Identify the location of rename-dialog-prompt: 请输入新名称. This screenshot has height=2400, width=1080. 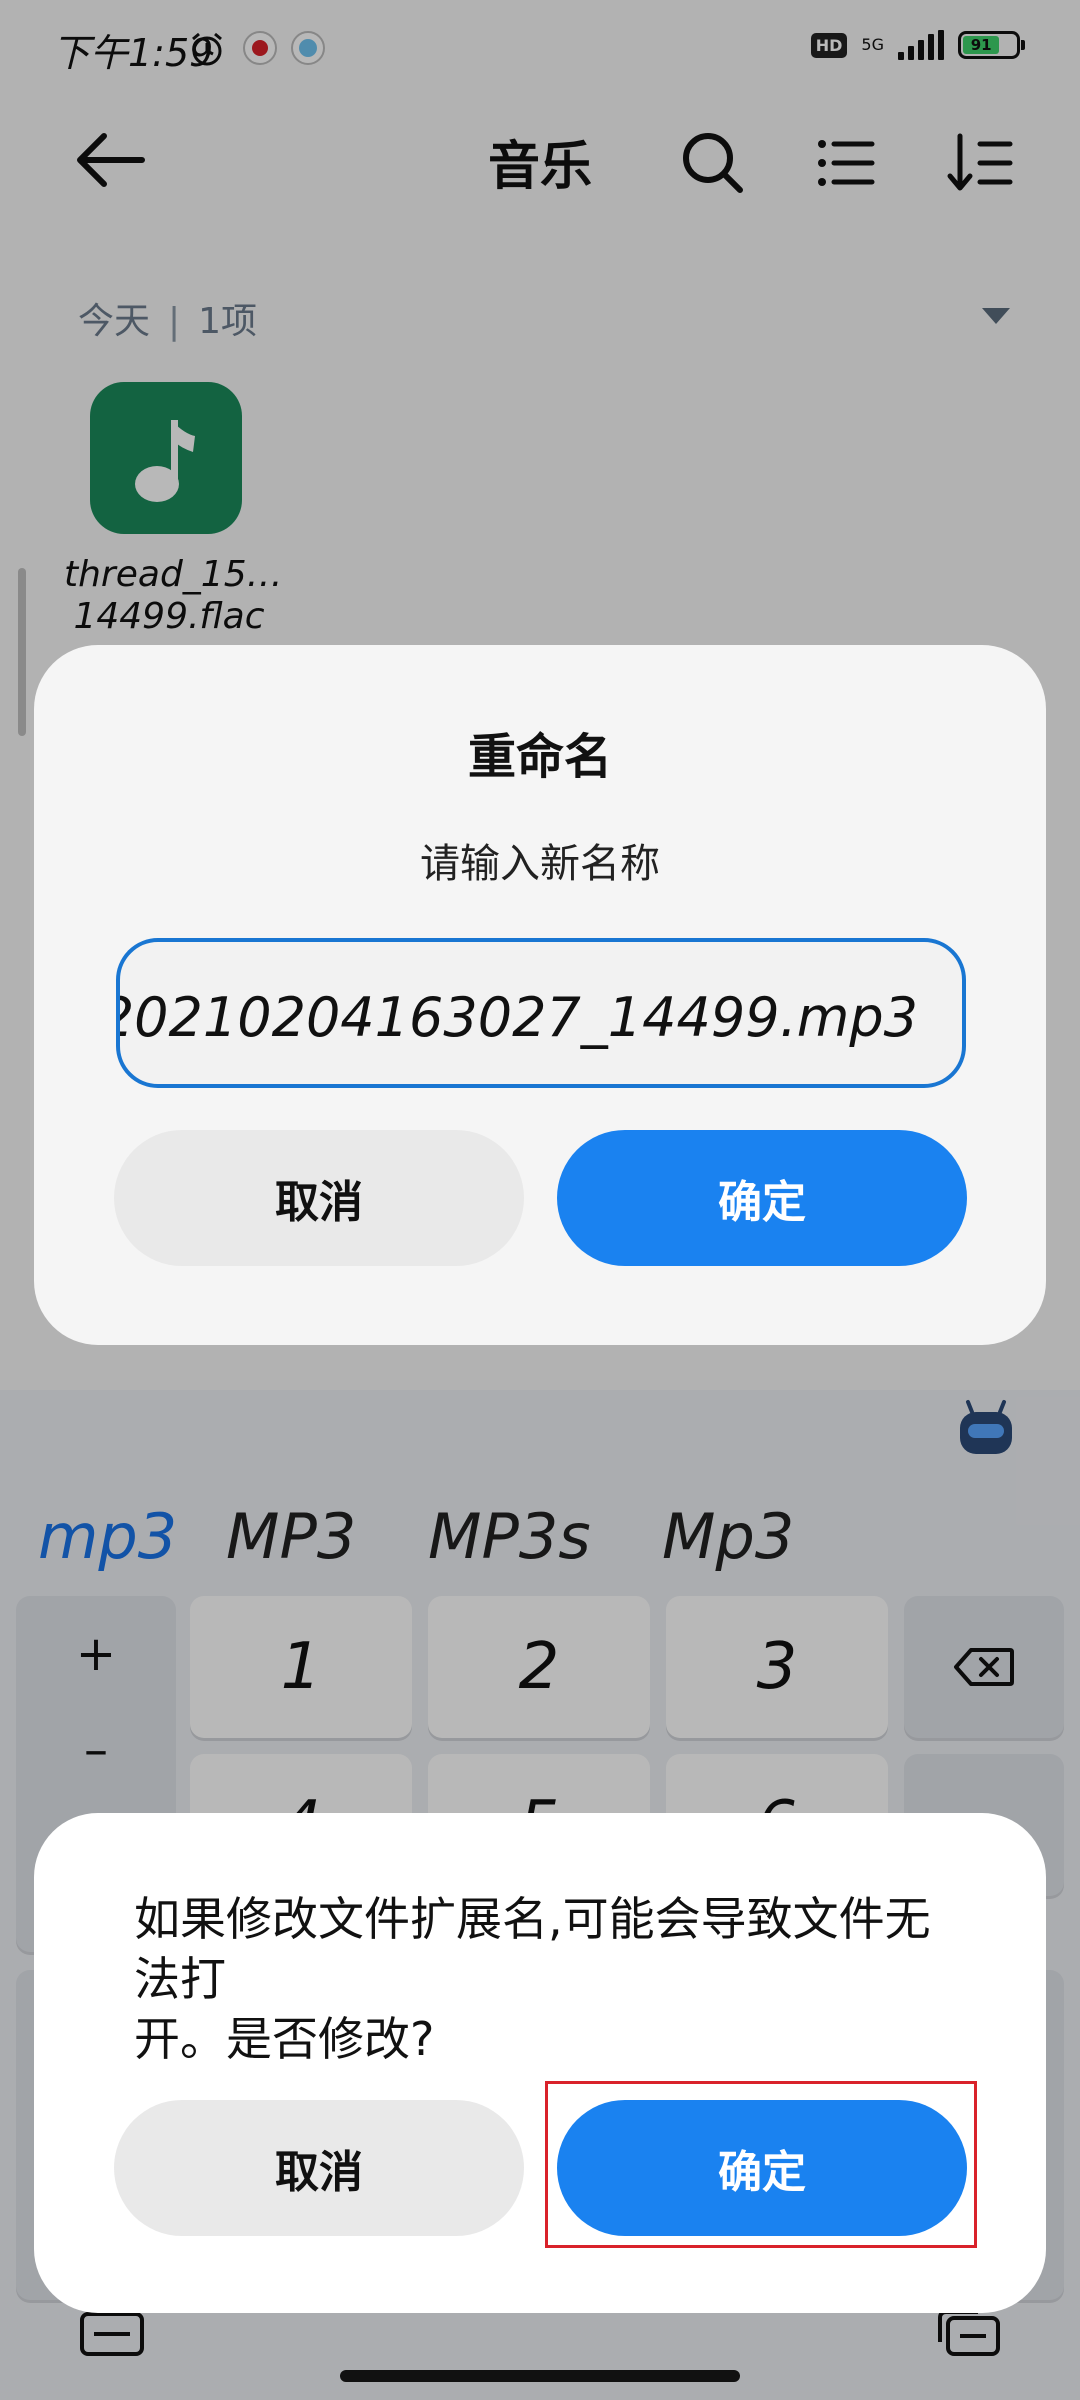
(540, 864).